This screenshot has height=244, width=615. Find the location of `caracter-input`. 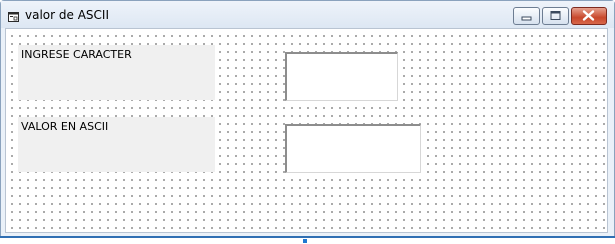

caracter-input is located at coordinates (341, 76).